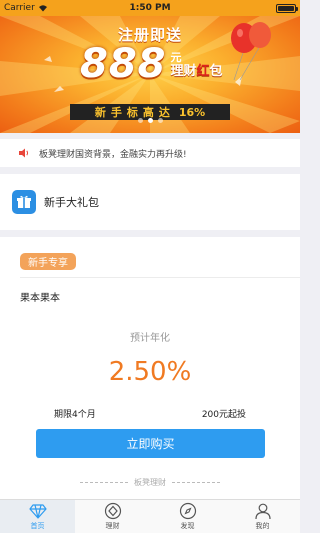  Describe the element at coordinates (183, 71) in the screenshot. I see `banner-product-prefix: 理财` at that location.